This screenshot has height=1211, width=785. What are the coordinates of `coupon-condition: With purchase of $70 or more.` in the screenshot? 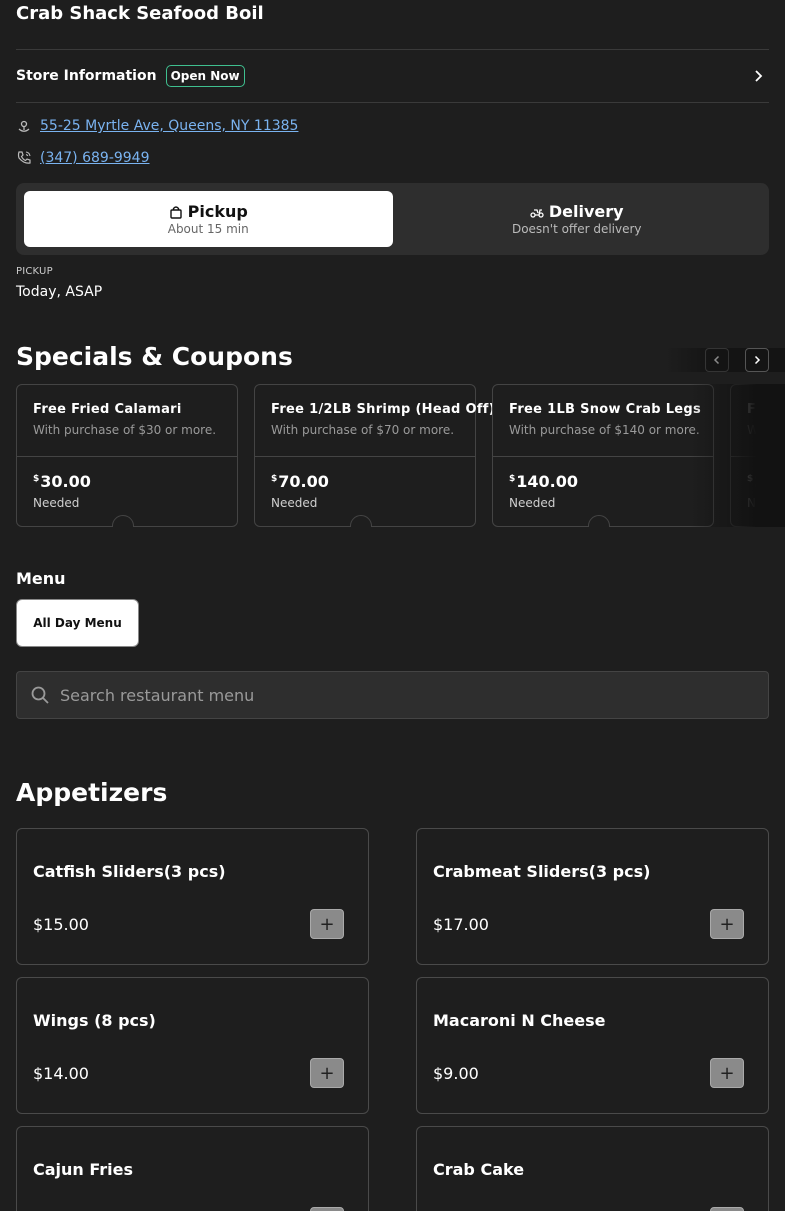 It's located at (363, 430).